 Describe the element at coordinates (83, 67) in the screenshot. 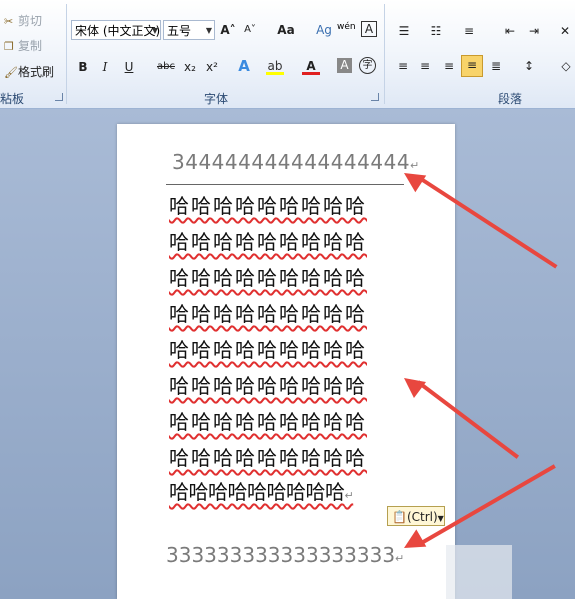

I see `bold-button: B` at that location.